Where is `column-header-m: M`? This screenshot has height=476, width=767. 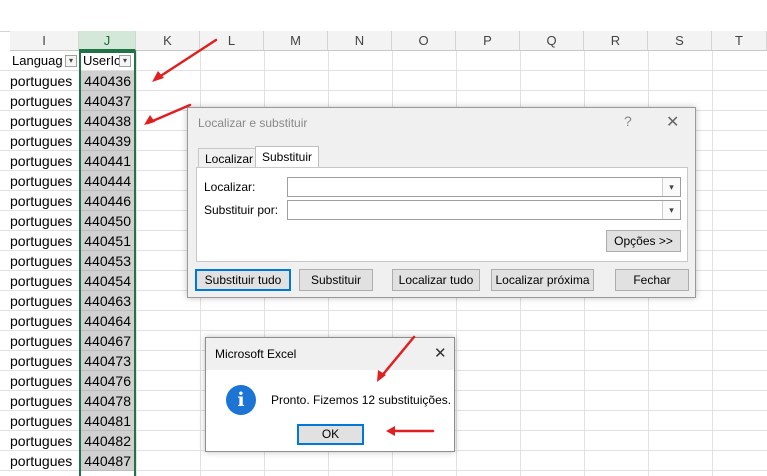 column-header-m: M is located at coordinates (296, 41).